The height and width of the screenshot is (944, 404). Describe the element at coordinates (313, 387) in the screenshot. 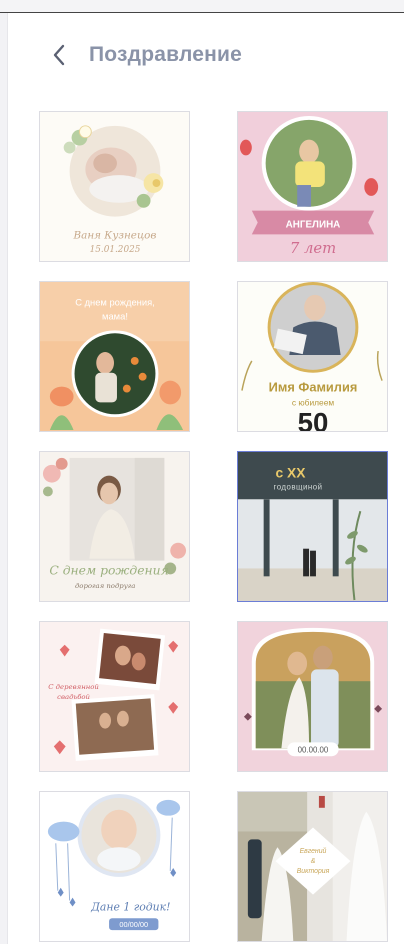

I see `jubilee-name: Имя Фамилия` at that location.